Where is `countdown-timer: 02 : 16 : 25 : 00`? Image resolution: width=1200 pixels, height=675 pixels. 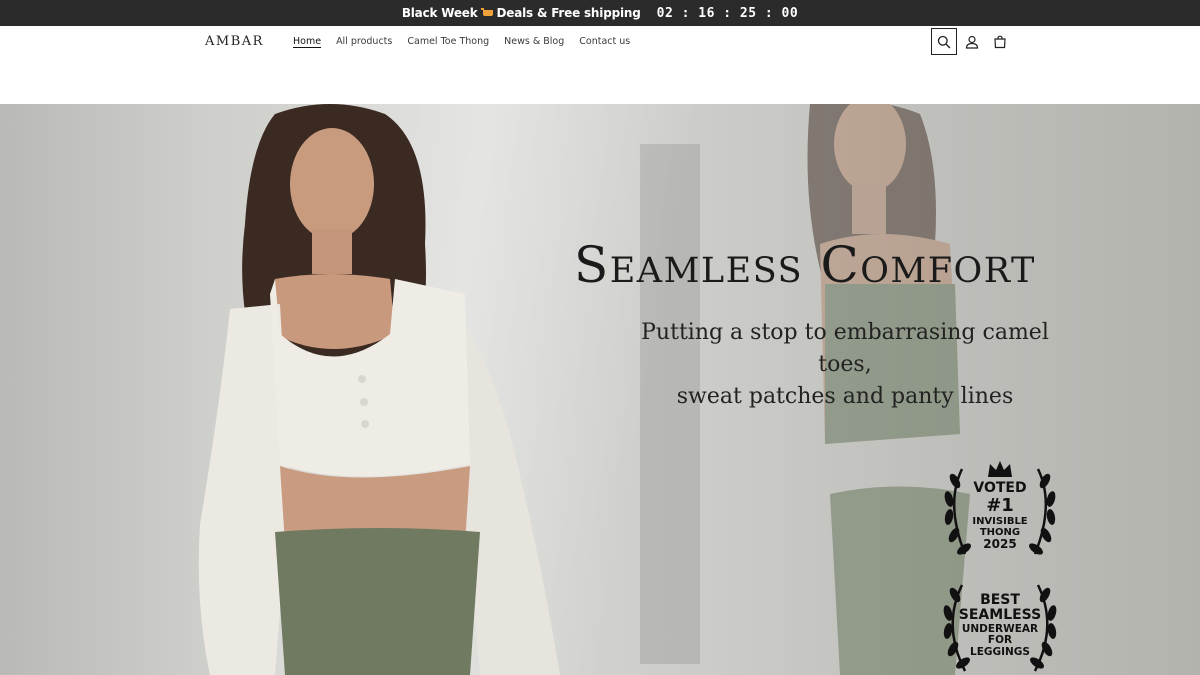 countdown-timer: 02 : 16 : 25 : 00 is located at coordinates (727, 13).